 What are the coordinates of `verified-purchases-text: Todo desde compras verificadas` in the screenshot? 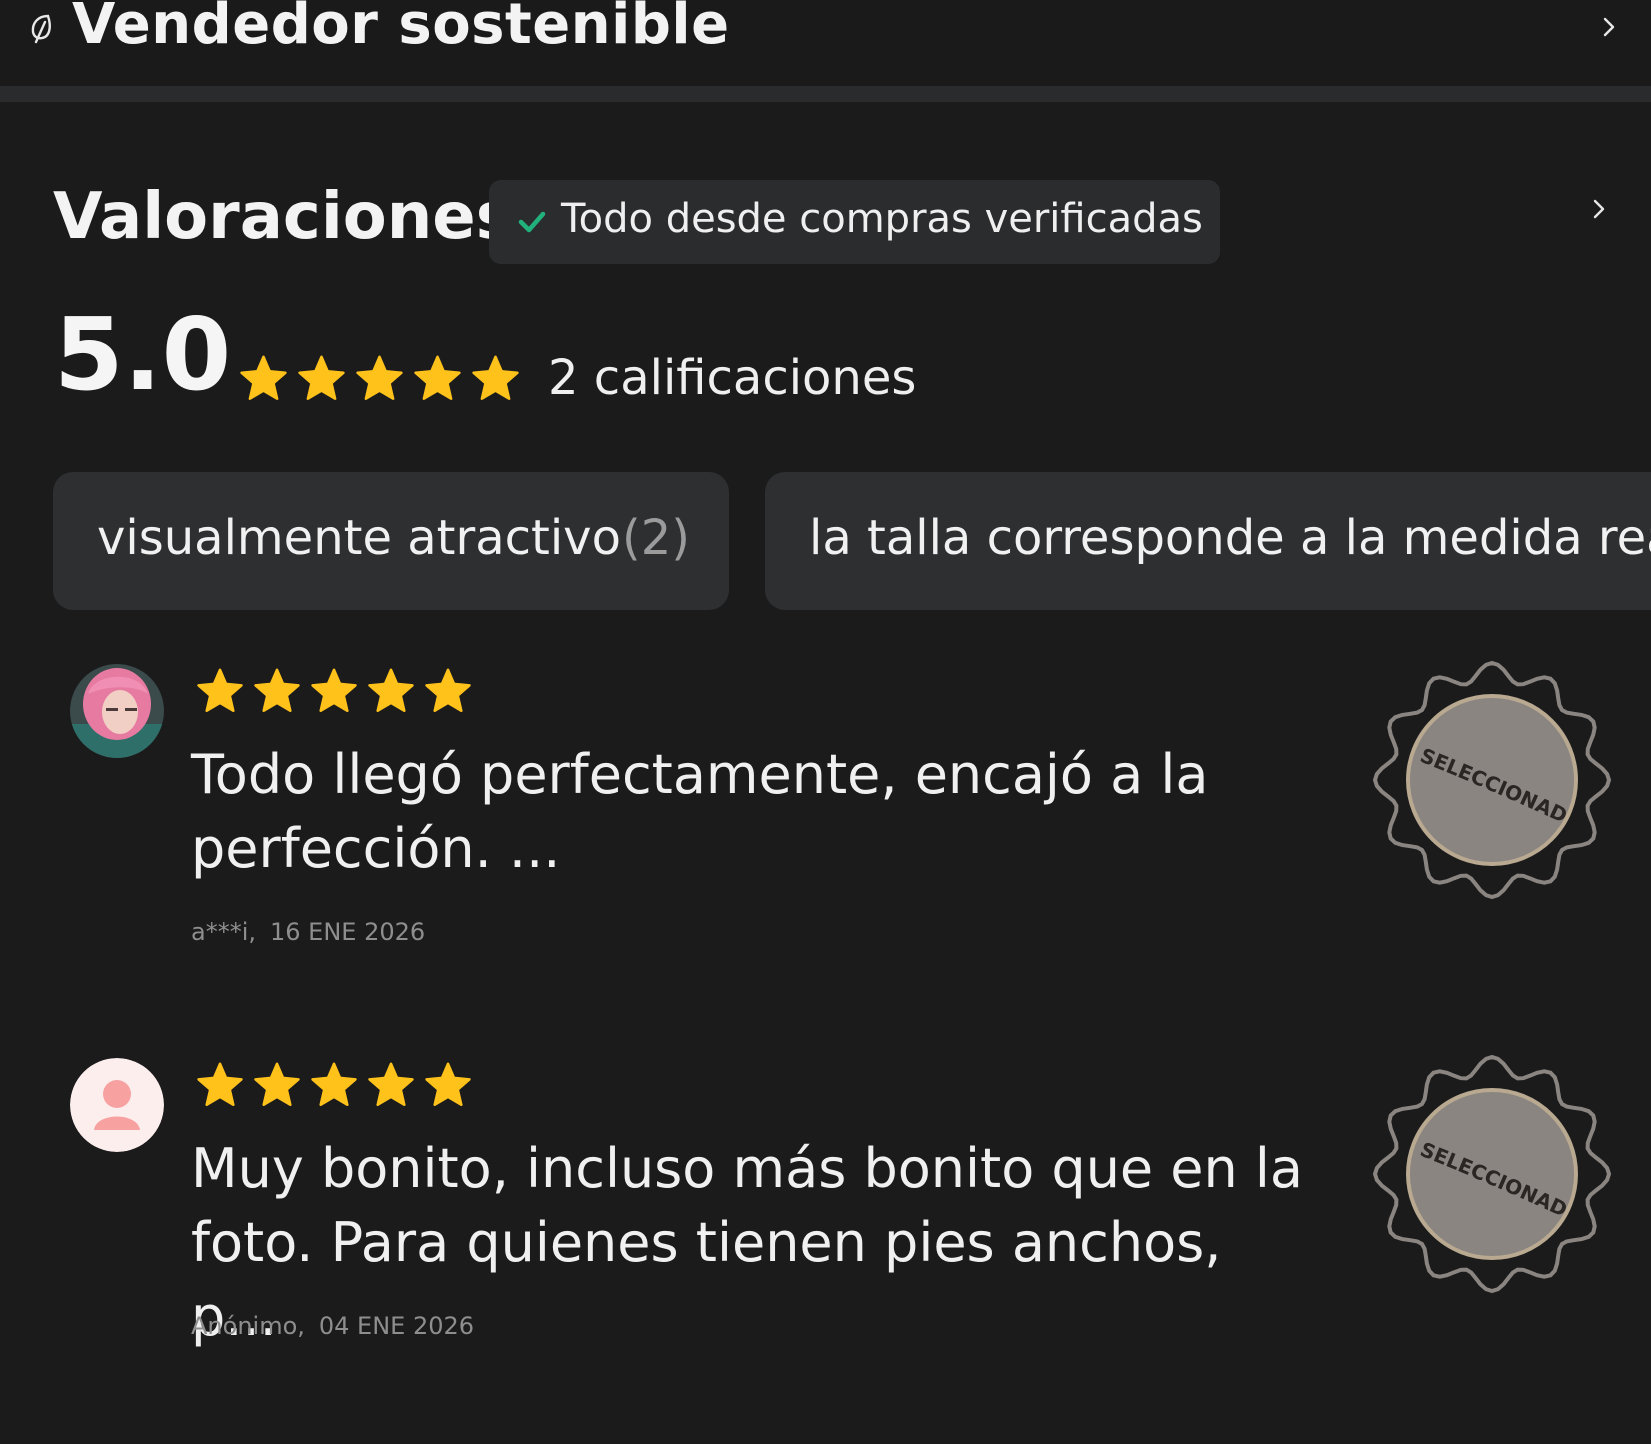 It's located at (882, 219).